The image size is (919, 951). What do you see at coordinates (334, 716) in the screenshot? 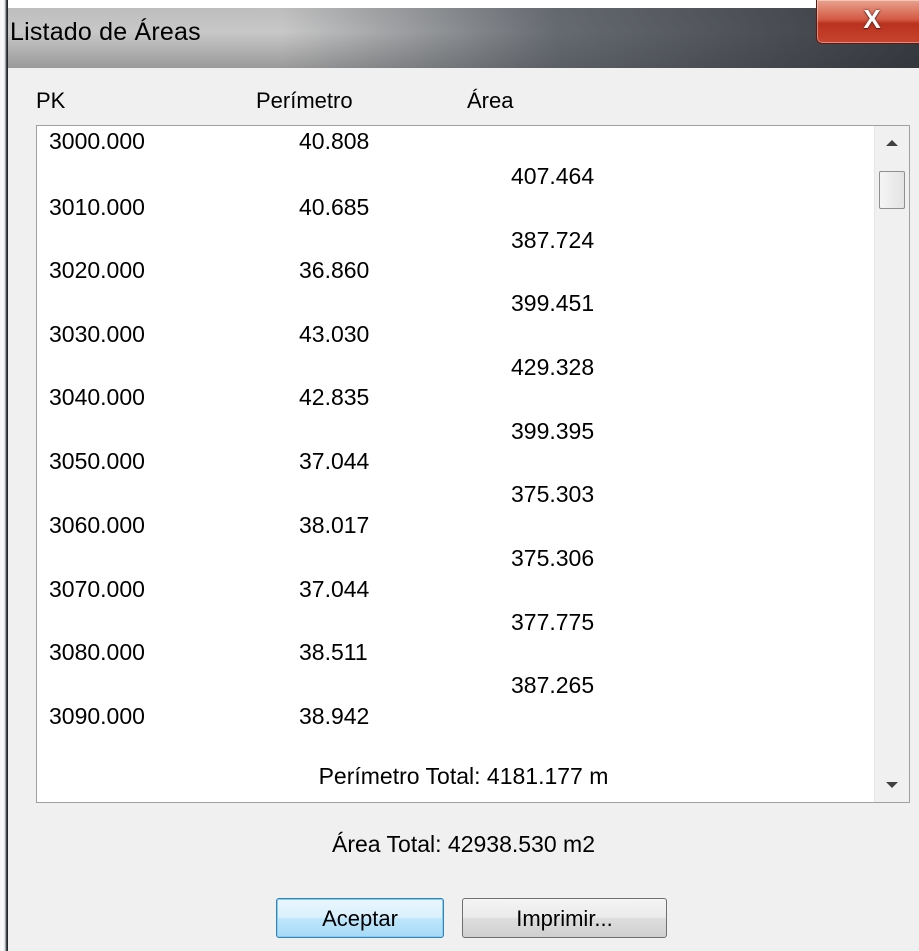
I see `row-perimetro: 38.942` at bounding box center [334, 716].